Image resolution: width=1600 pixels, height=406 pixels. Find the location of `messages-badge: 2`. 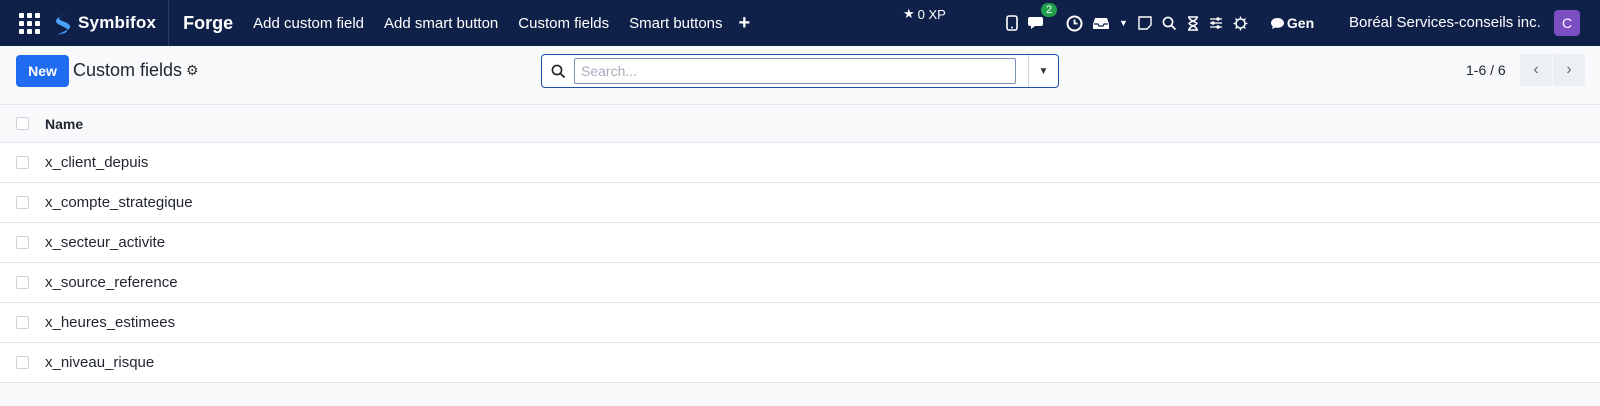

messages-badge: 2 is located at coordinates (1049, 10).